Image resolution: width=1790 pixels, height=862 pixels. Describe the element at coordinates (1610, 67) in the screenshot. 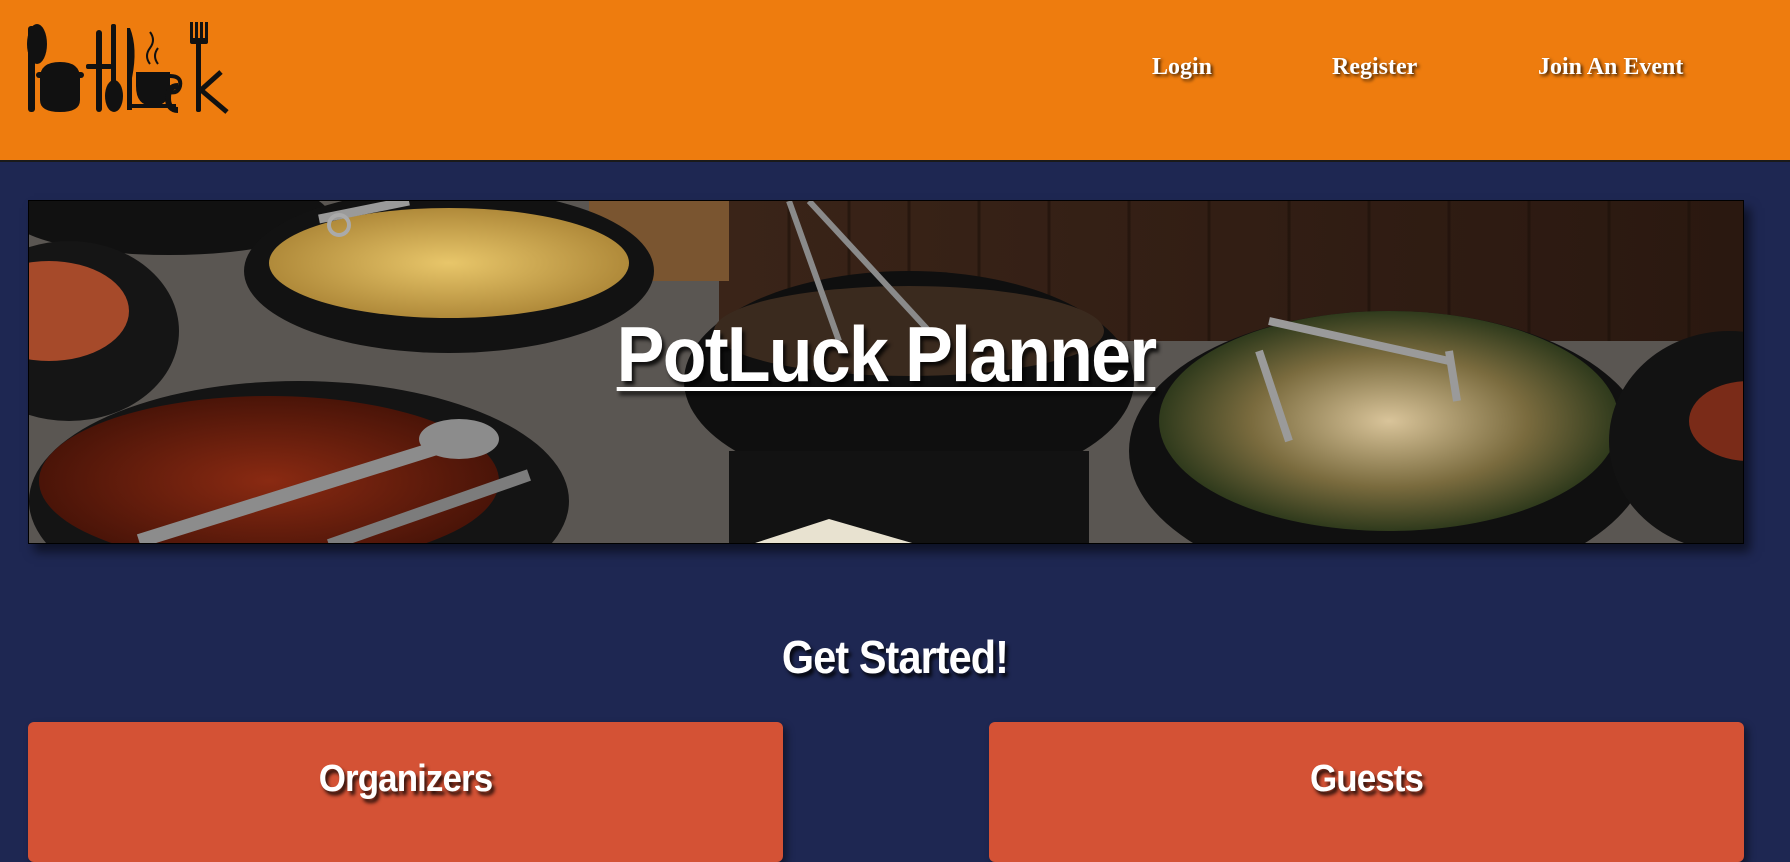

I see `join-event-link: Join An Event` at that location.